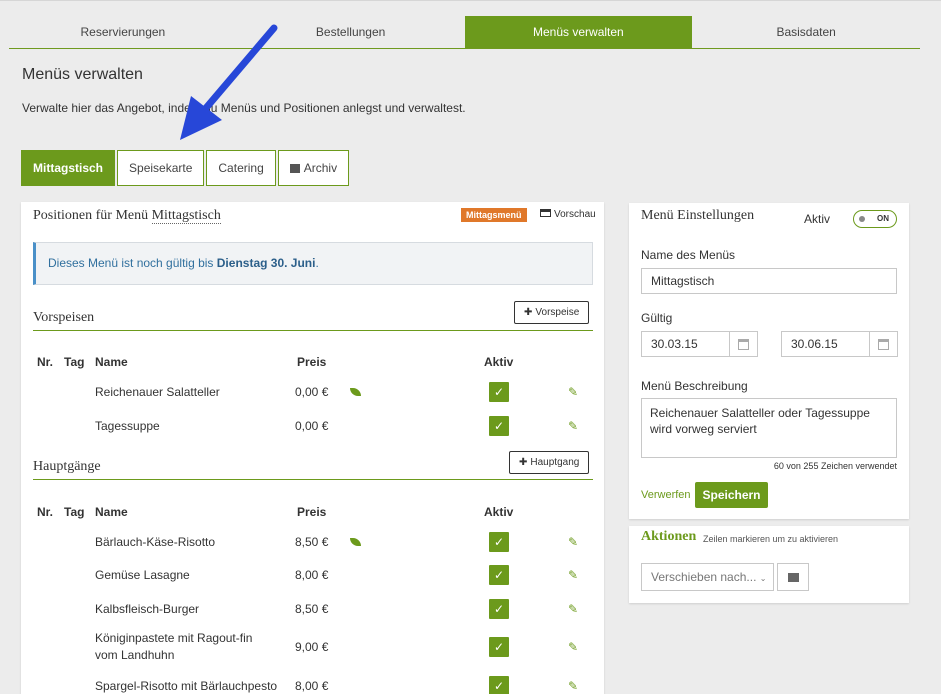 The width and height of the screenshot is (941, 694). I want to click on add-vorspeise-button: ✚ Vorspeise, so click(552, 312).